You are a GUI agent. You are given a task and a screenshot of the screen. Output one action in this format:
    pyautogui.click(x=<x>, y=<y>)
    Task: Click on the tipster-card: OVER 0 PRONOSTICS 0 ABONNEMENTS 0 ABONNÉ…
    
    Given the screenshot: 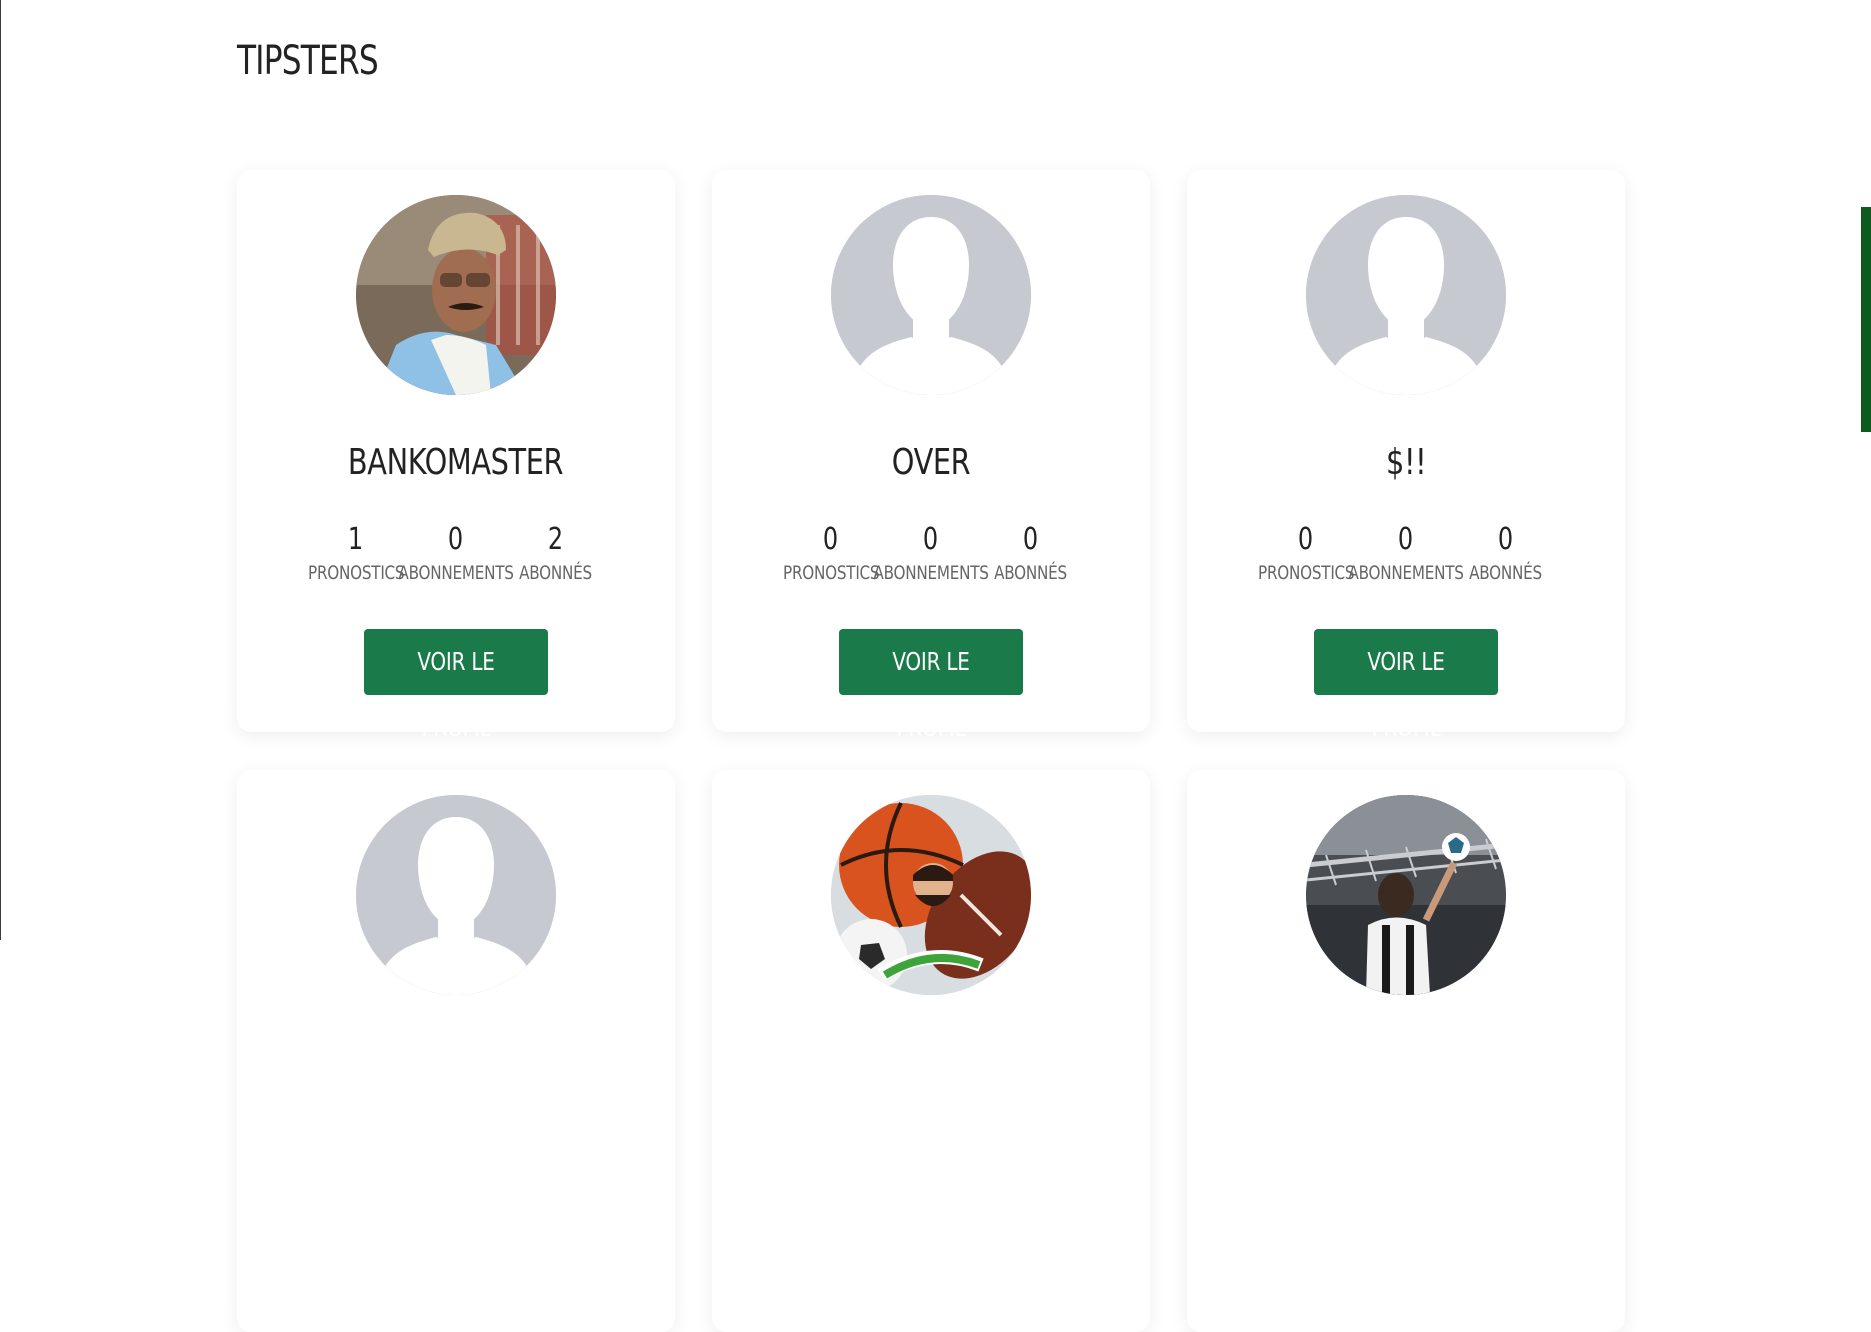 What is the action you would take?
    pyautogui.click(x=931, y=456)
    